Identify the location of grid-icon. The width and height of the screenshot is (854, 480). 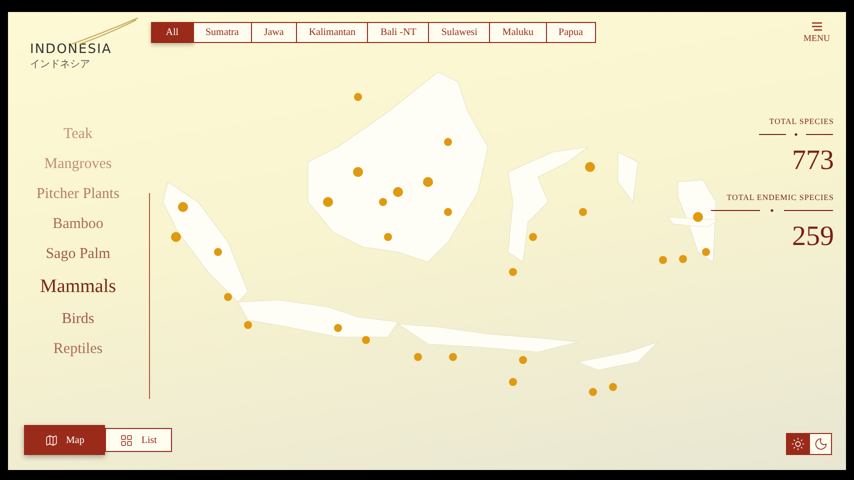
(127, 440).